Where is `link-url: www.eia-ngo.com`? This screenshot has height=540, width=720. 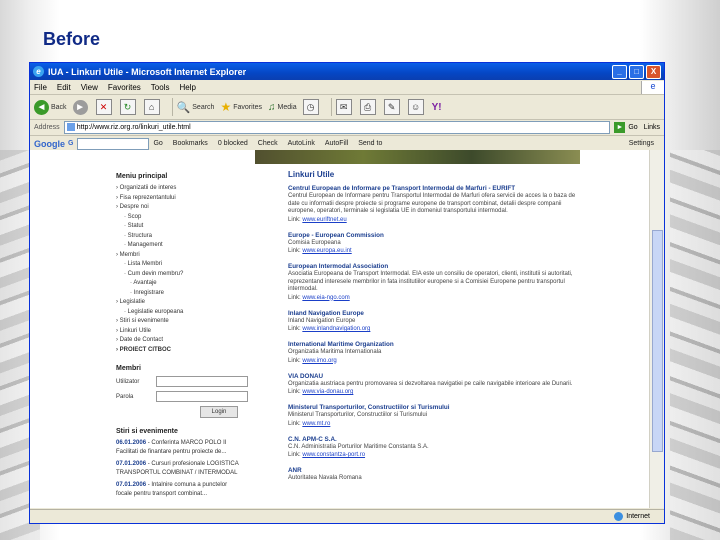
link-url: www.eia-ngo.com is located at coordinates (325, 298).